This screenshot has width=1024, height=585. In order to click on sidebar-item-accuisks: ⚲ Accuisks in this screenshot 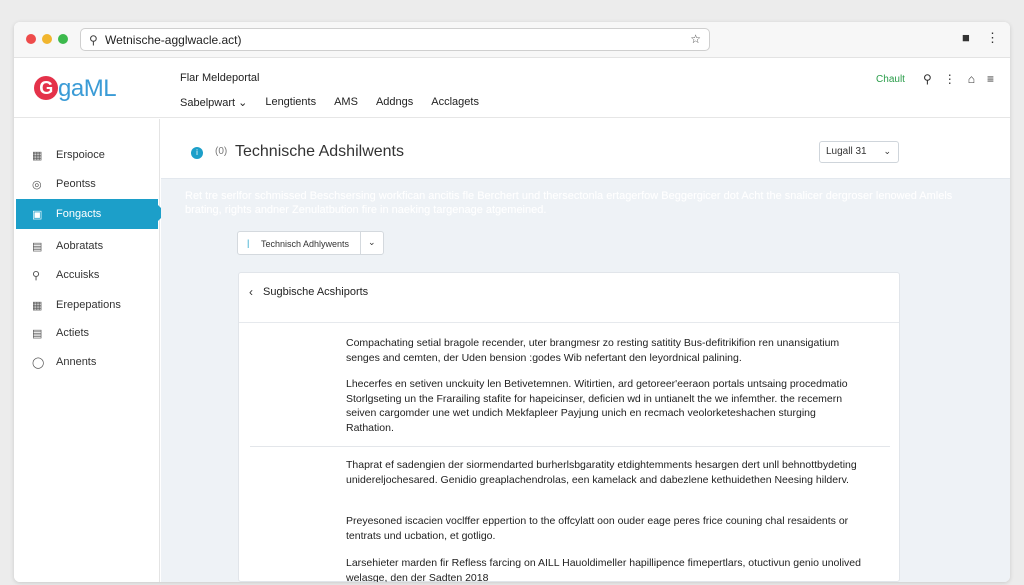, I will do `click(87, 275)`.